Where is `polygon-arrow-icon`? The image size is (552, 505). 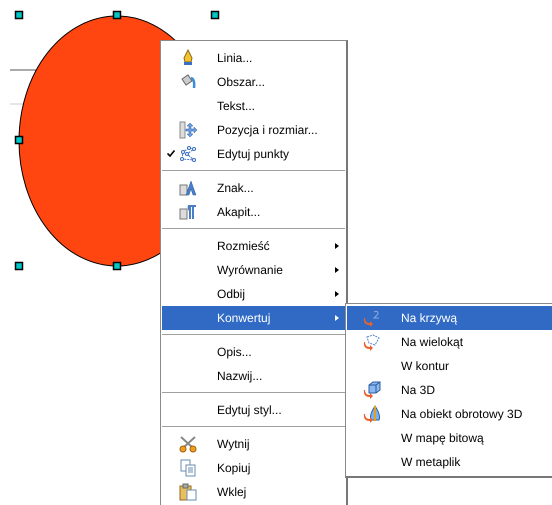 polygon-arrow-icon is located at coordinates (372, 342).